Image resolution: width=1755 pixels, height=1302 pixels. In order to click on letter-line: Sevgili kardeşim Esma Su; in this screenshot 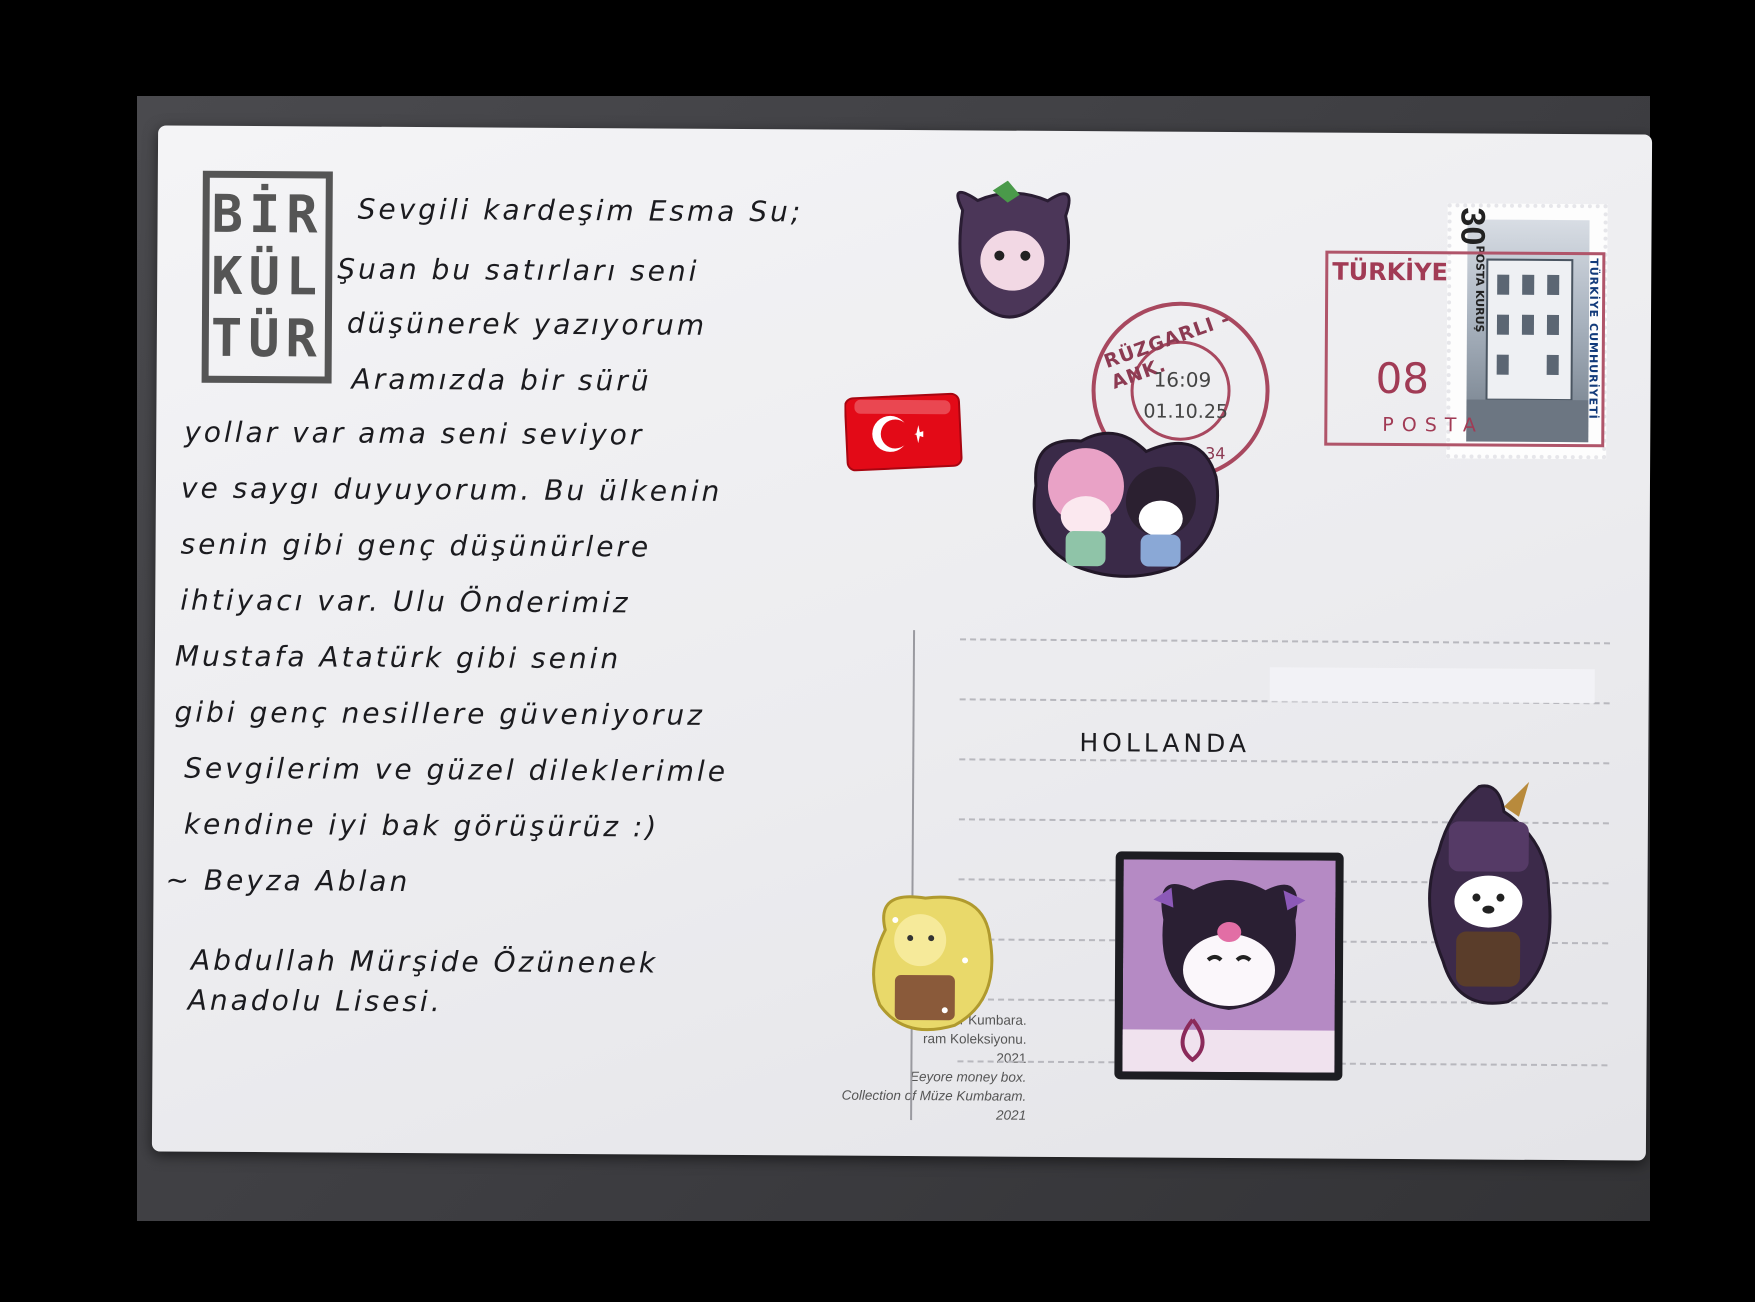, I will do `click(580, 210)`.